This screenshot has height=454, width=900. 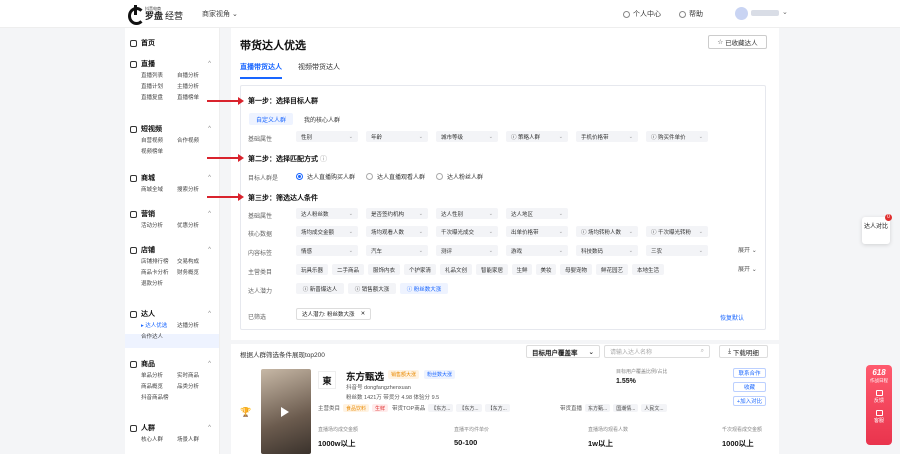 What do you see at coordinates (159, 337) in the screenshot?
I see `sidebar-item: 合作达人` at bounding box center [159, 337].